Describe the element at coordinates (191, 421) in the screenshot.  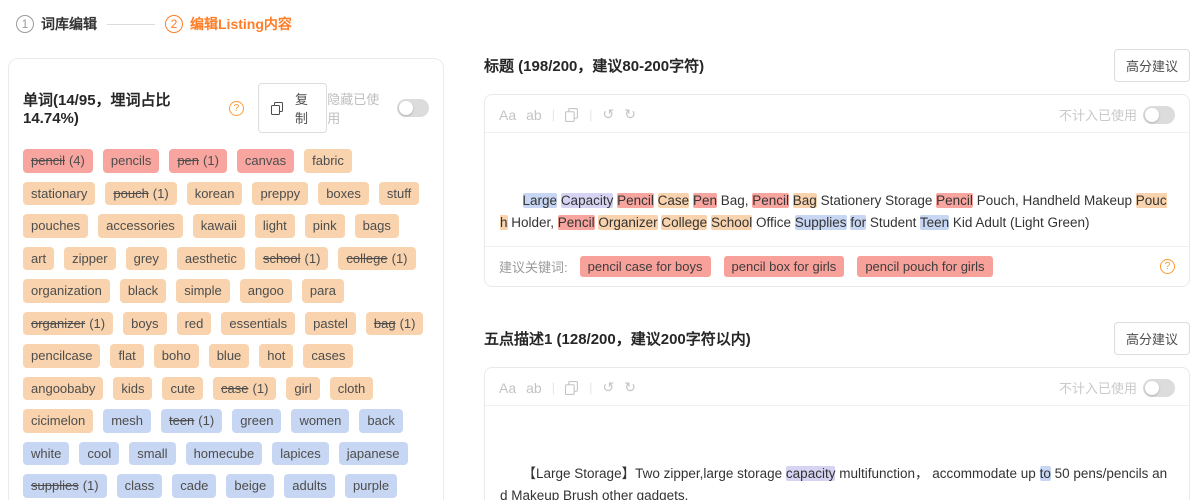
I see `word-tag: teen (1)` at that location.